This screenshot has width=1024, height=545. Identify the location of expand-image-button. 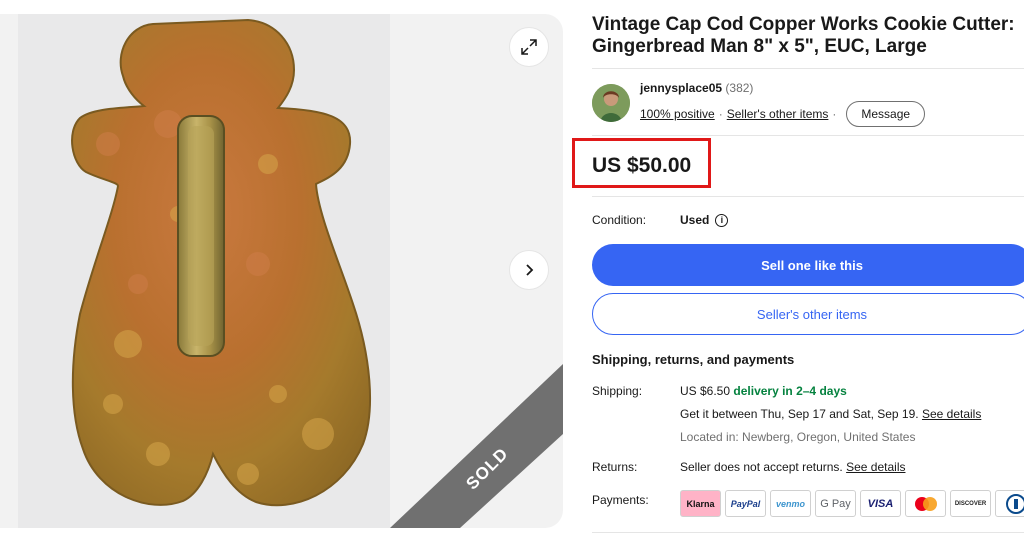
(529, 47).